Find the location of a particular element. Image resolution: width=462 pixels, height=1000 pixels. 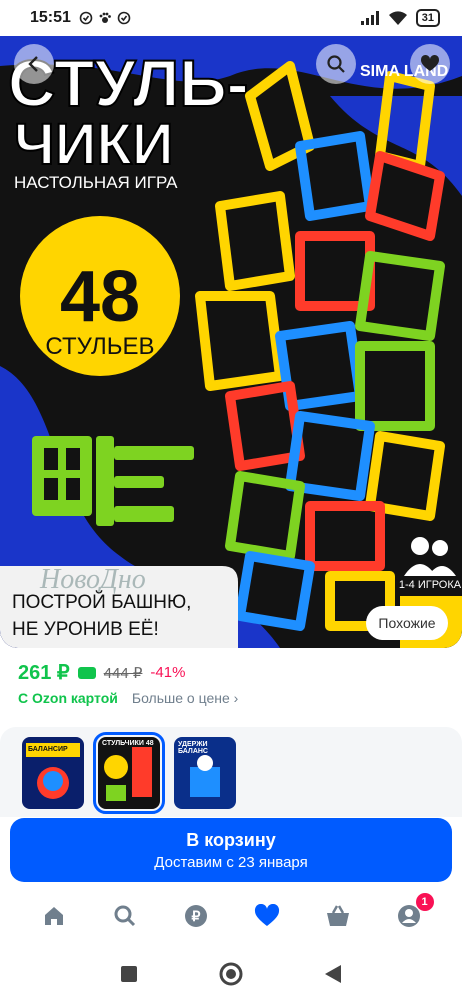

chevron-right-icon: › is located at coordinates (236, 698).